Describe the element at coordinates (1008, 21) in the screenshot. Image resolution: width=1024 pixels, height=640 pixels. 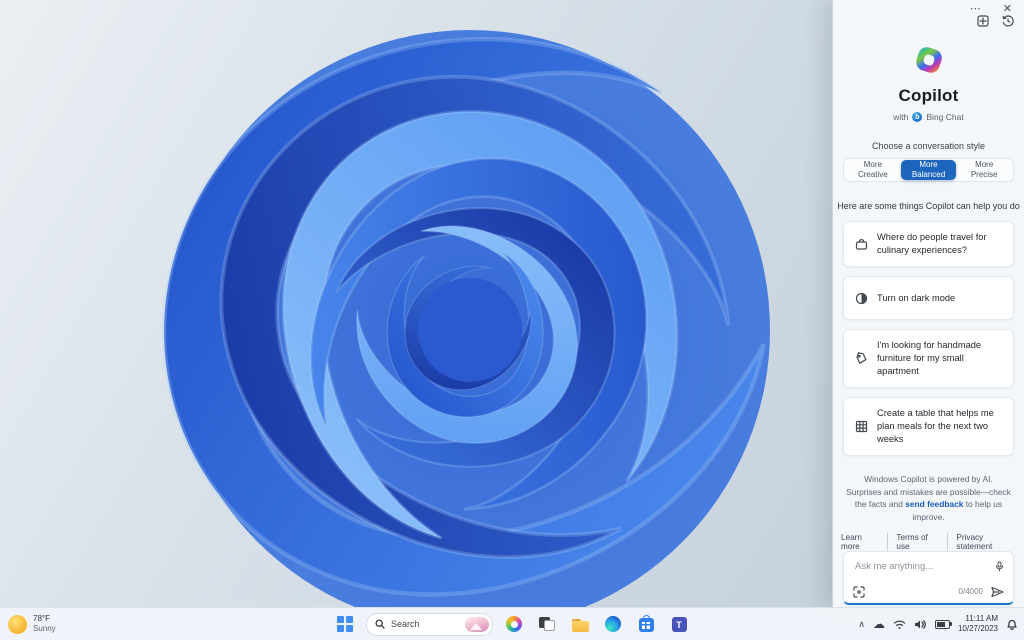
I see `history-icon` at that location.